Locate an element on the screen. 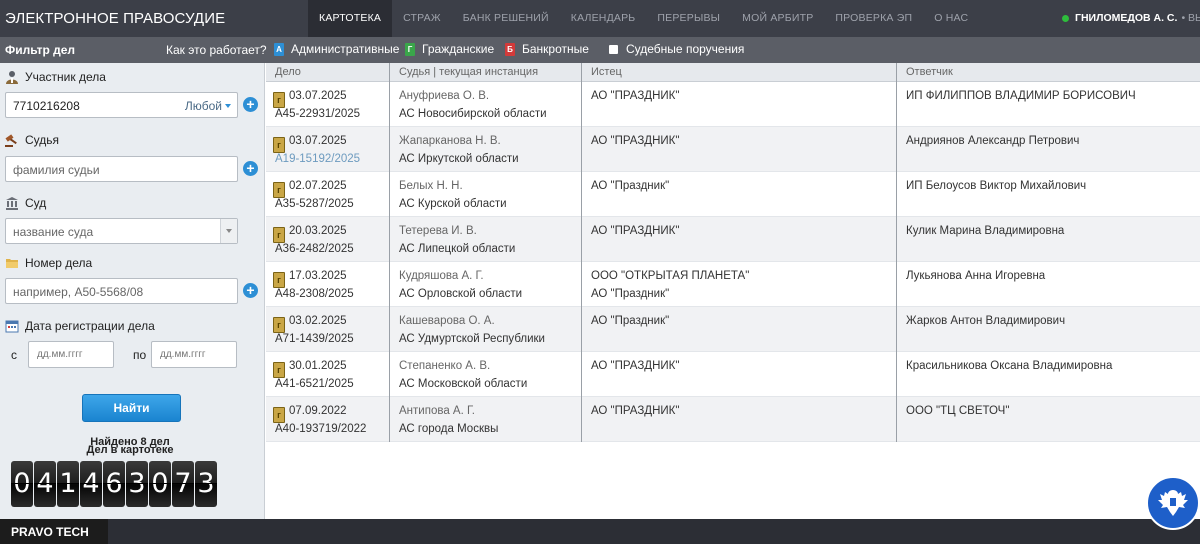  date-from-input: дд.мм.гггг is located at coordinates (71, 354).